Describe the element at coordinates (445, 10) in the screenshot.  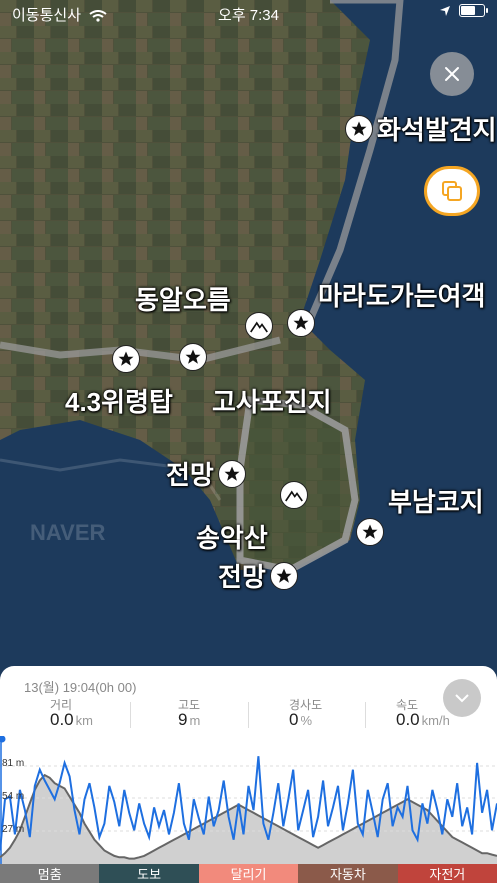
I see `location-arrow-icon` at that location.